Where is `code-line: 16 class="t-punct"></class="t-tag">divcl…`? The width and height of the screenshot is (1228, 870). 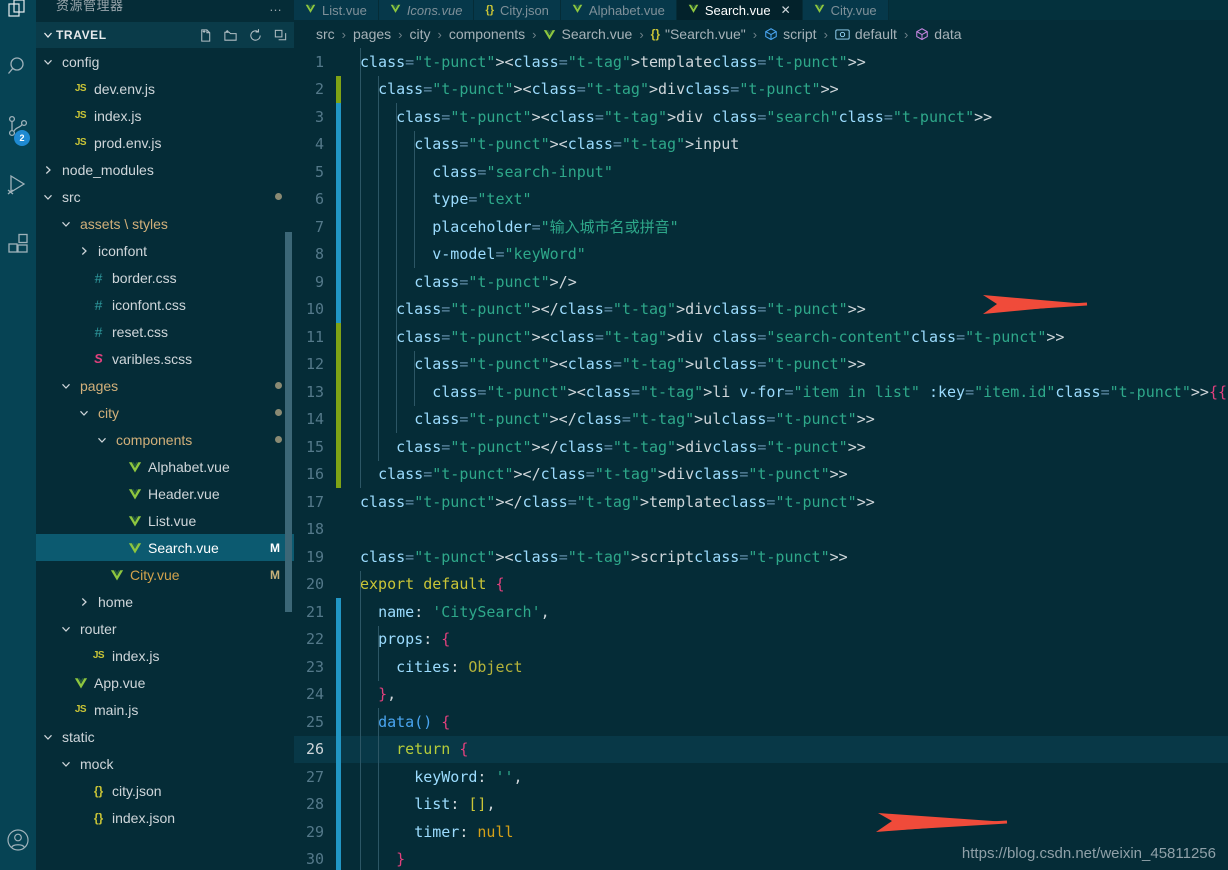
code-line: 16 class="t-punct"></class="t-tag">divcl… is located at coordinates (761, 474).